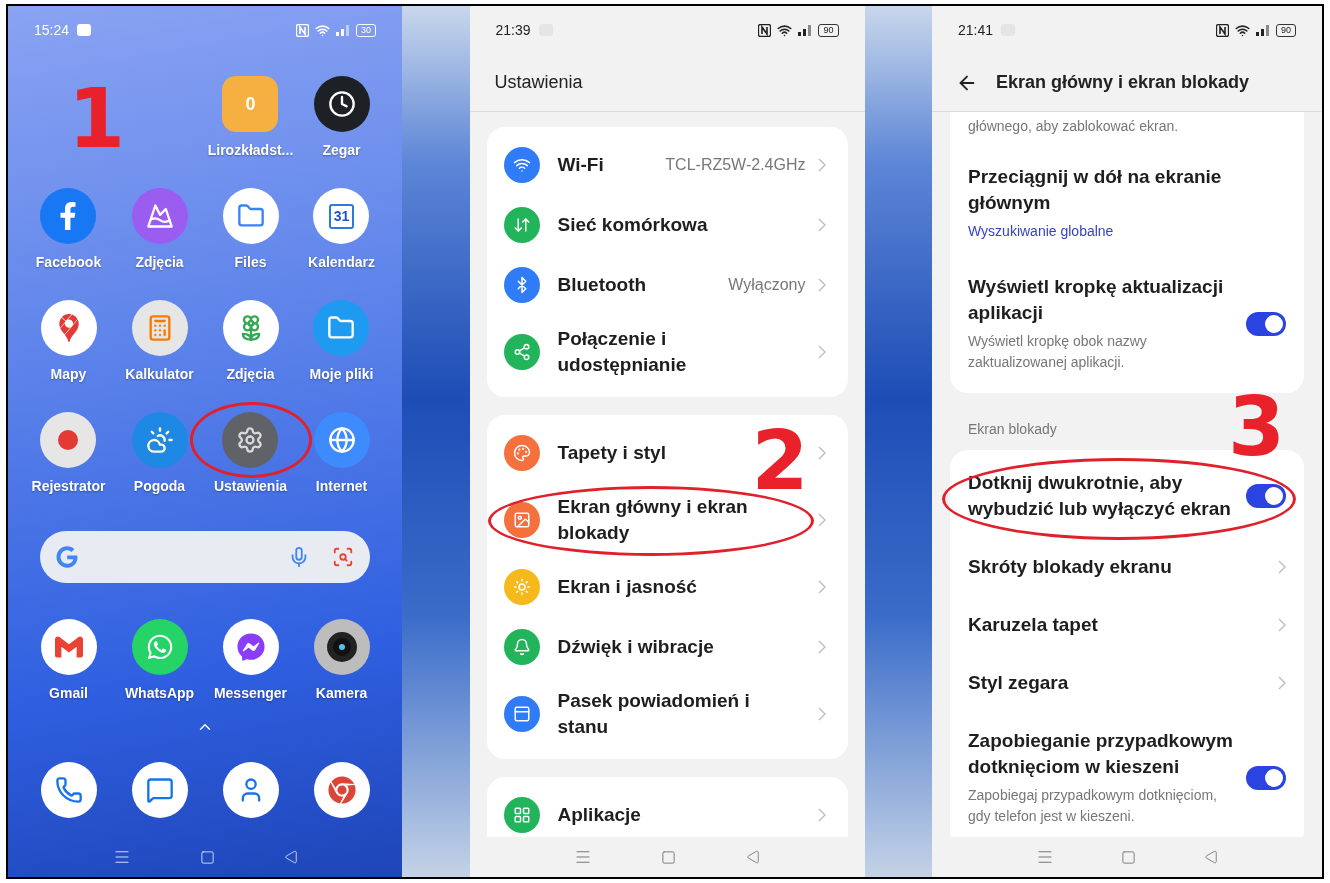  What do you see at coordinates (575, 285) in the screenshot?
I see `settings-item: Bluetooth` at bounding box center [575, 285].